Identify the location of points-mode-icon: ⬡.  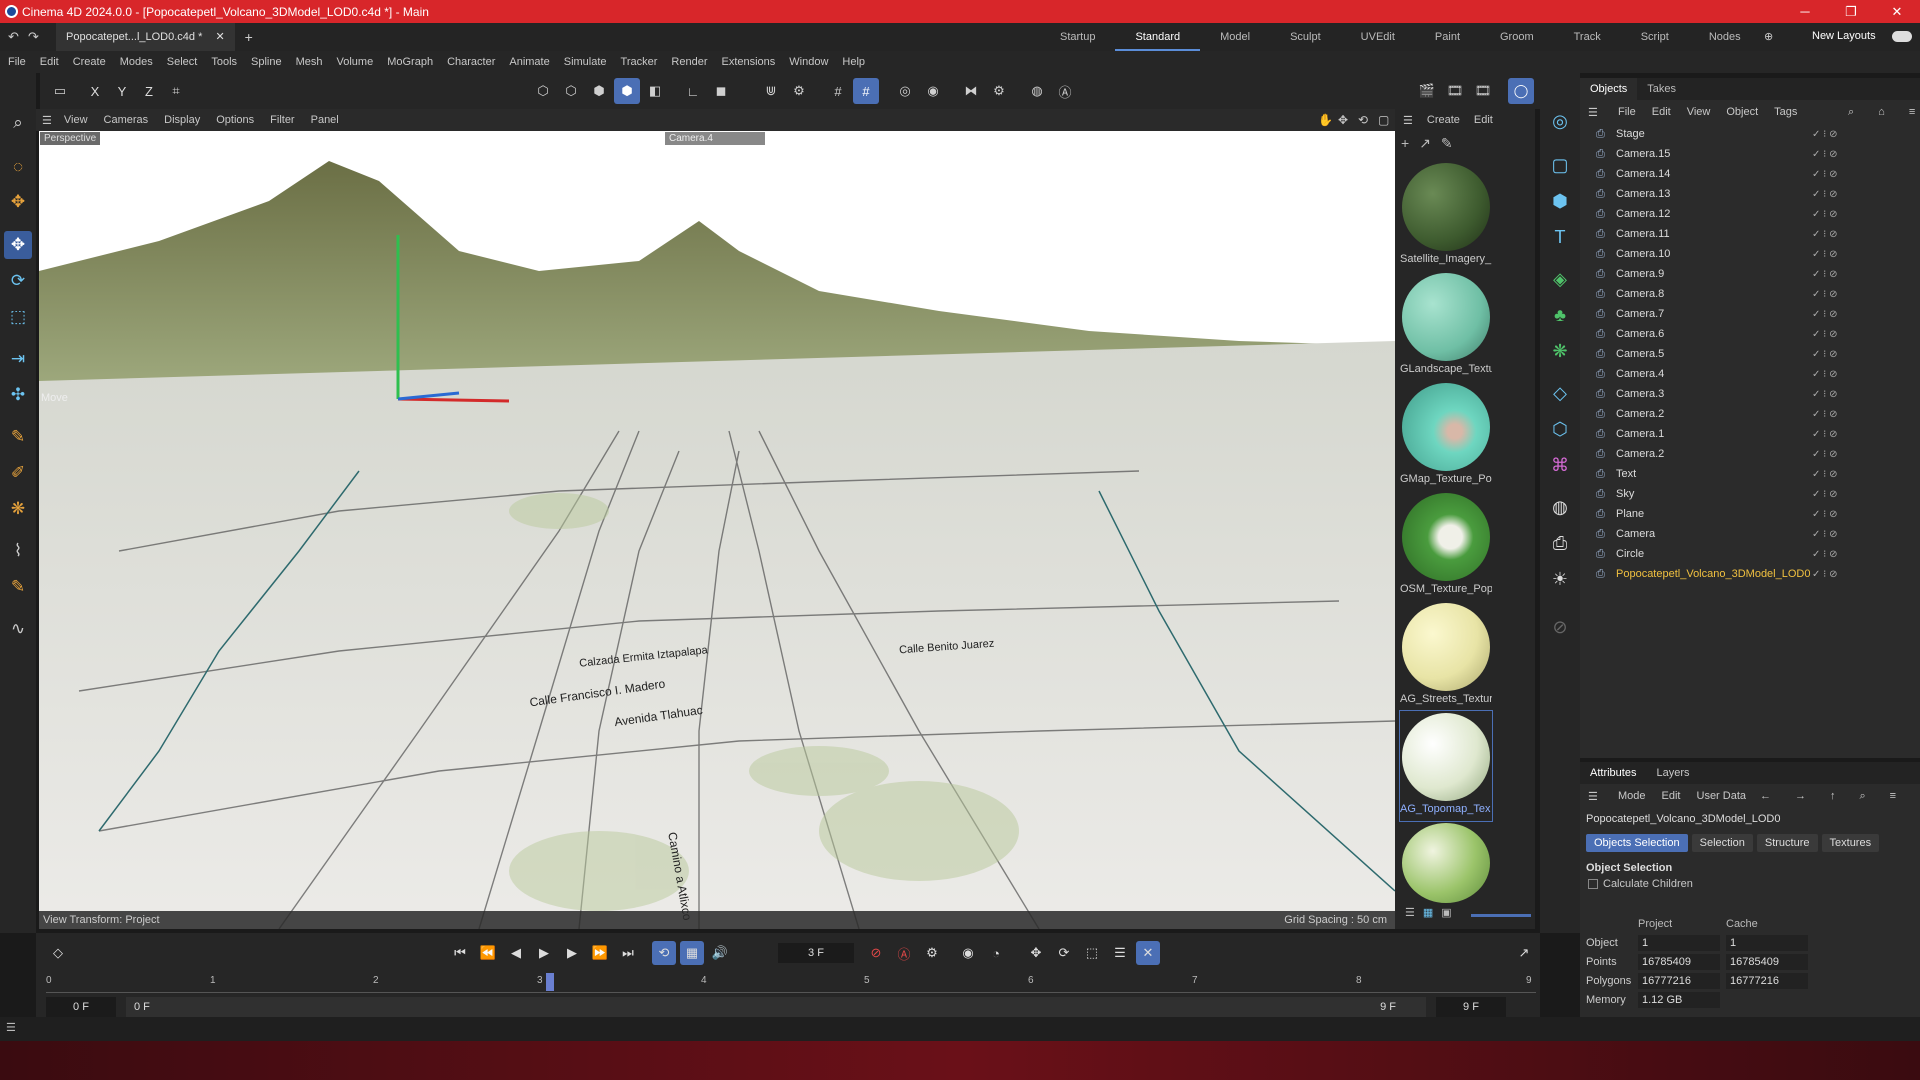
(543, 91).